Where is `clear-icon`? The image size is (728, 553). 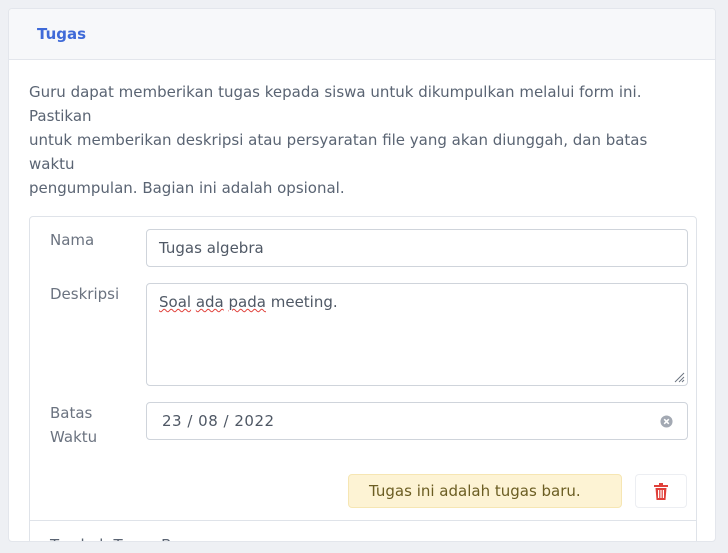 clear-icon is located at coordinates (666, 421).